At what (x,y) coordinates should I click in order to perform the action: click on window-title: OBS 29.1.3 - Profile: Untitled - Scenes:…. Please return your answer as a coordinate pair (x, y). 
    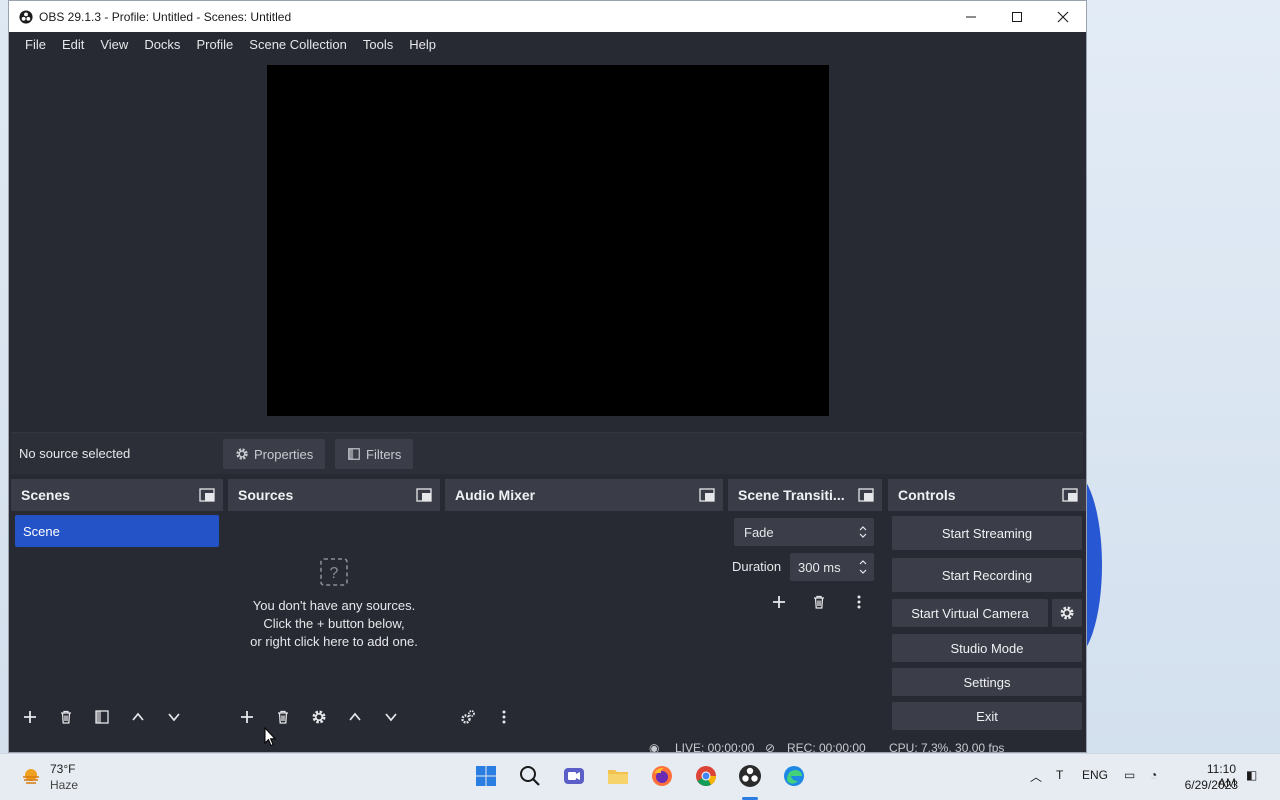
    Looking at the image, I should click on (165, 16).